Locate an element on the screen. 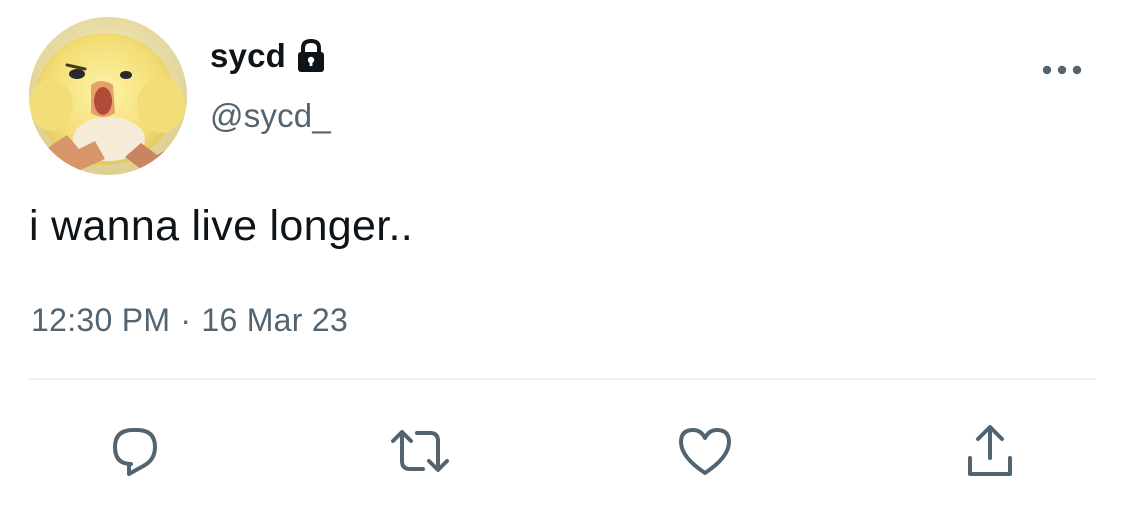 The width and height of the screenshot is (1125, 517). reply-icon is located at coordinates (135, 452).